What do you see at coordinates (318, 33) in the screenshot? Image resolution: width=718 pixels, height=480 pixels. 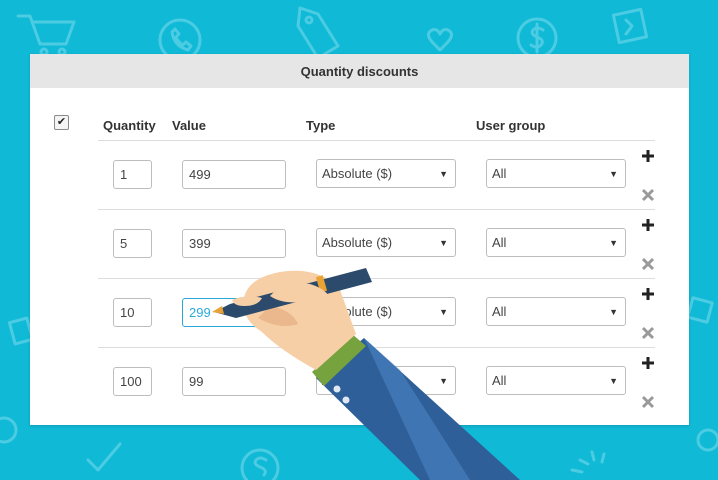 I see `tag-icon` at bounding box center [318, 33].